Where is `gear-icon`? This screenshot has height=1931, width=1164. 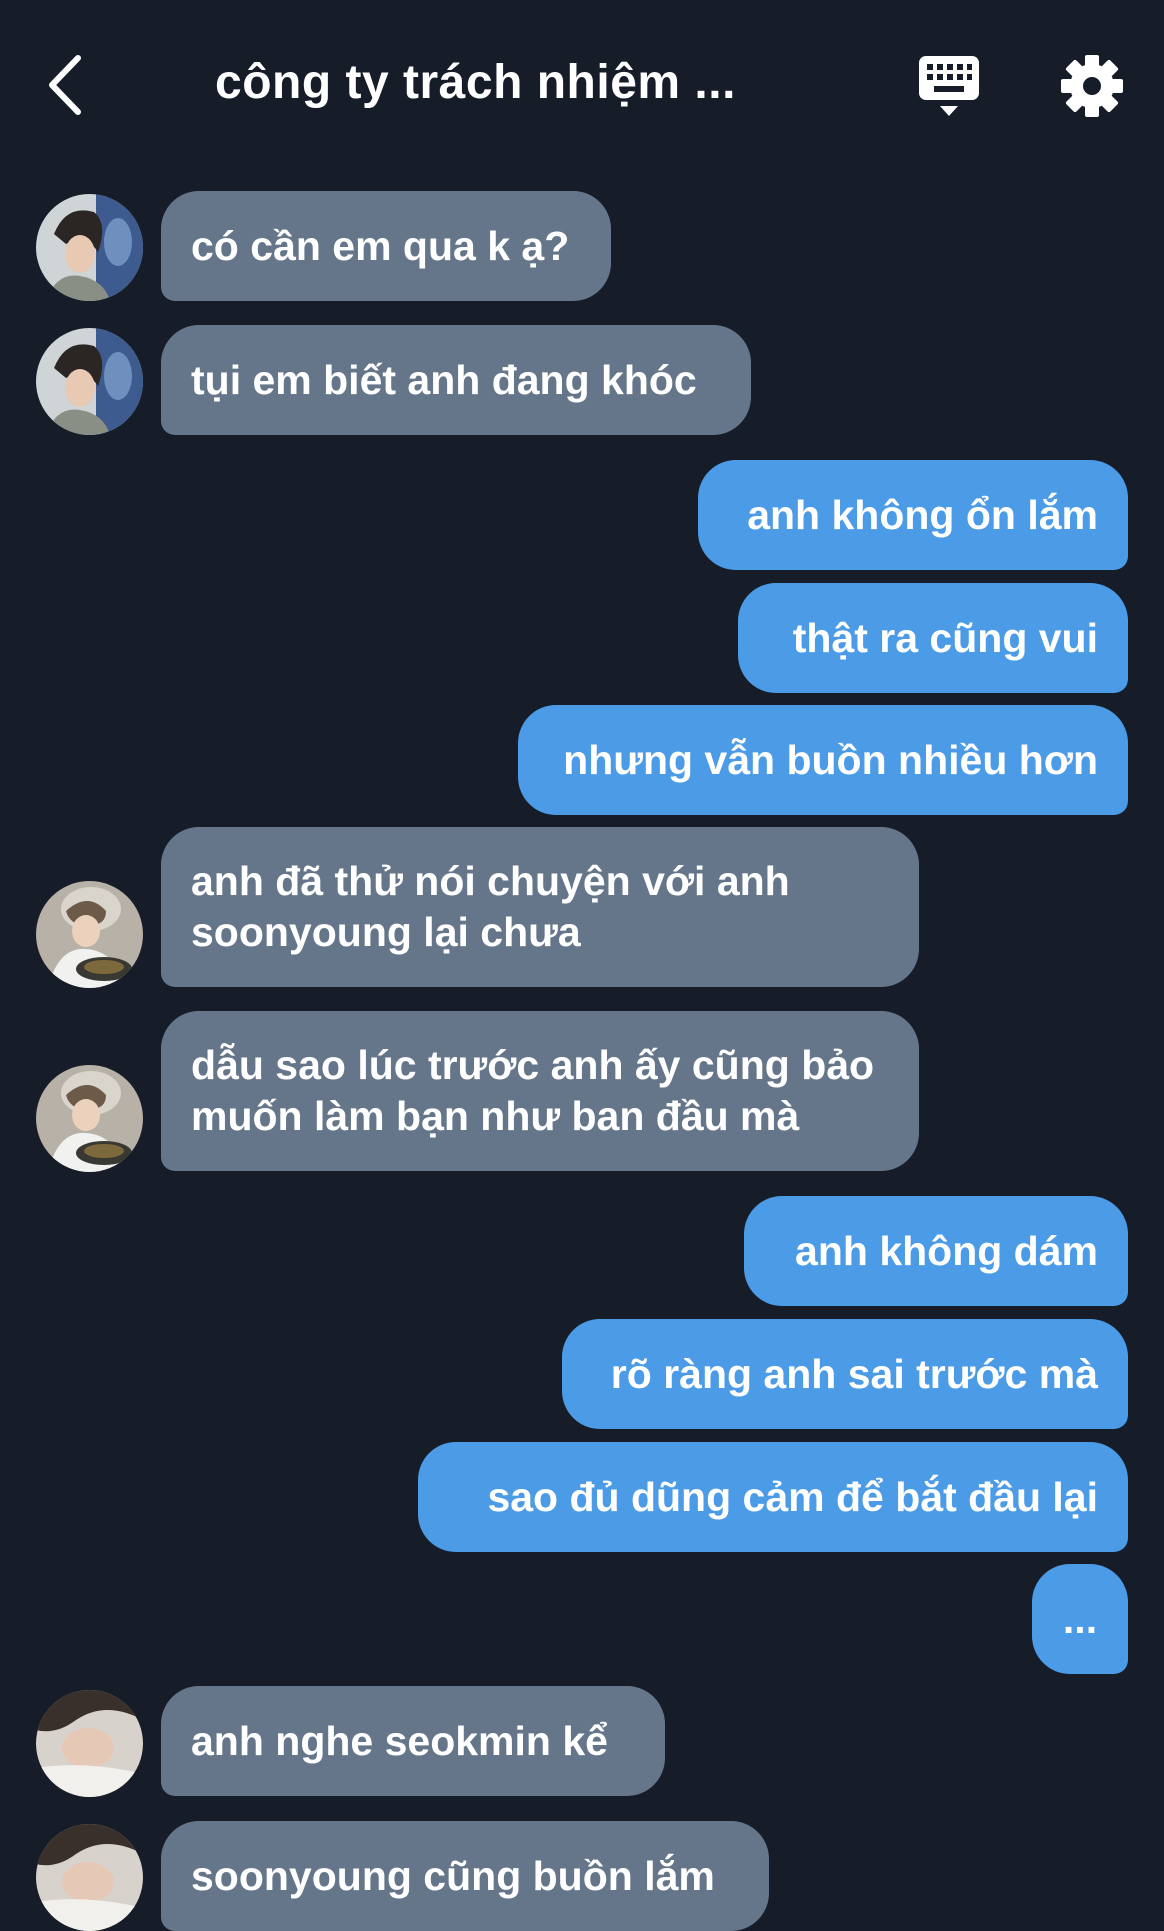
gear-icon is located at coordinates (1092, 86).